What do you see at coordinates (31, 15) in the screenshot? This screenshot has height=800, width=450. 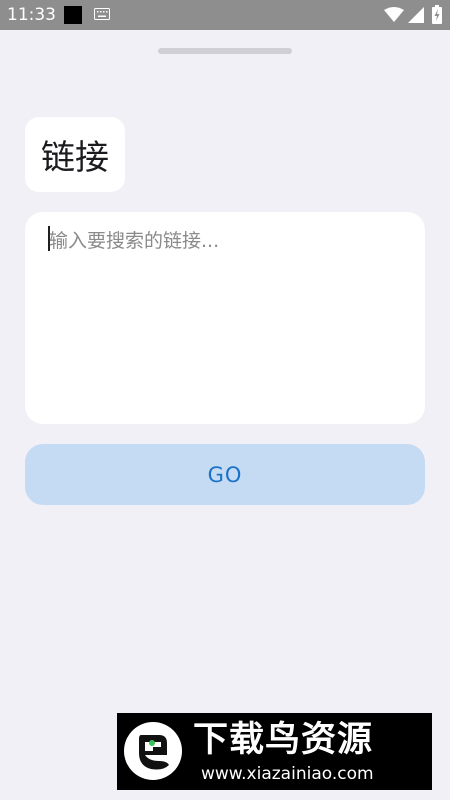 I see `status-time: 11:33` at bounding box center [31, 15].